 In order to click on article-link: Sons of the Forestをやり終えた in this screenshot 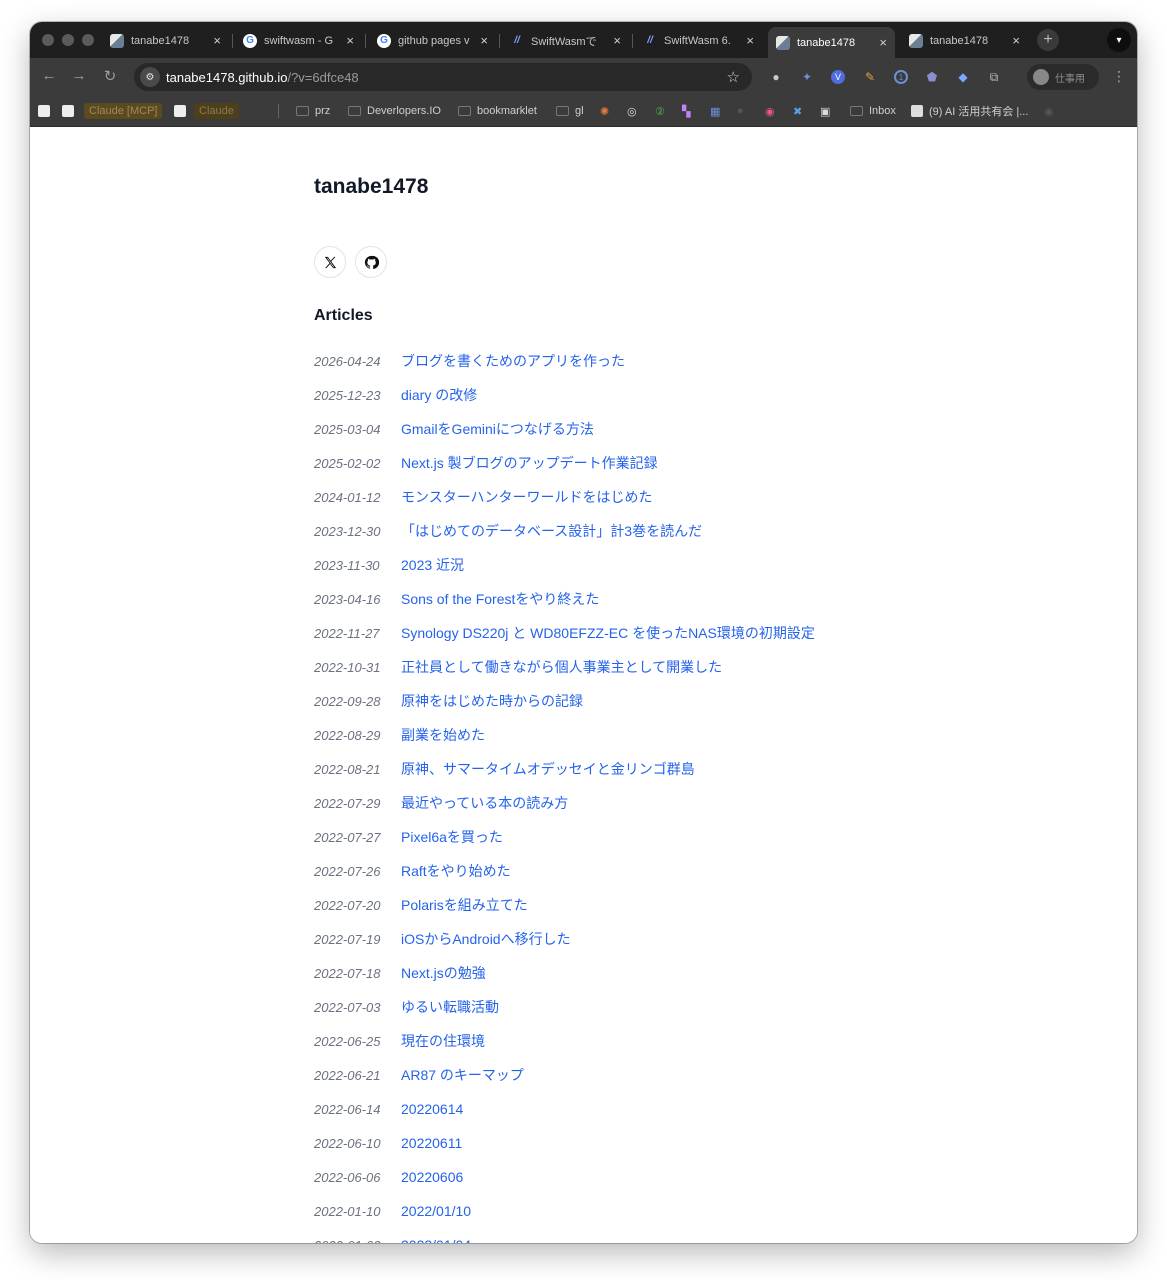, I will do `click(500, 599)`.